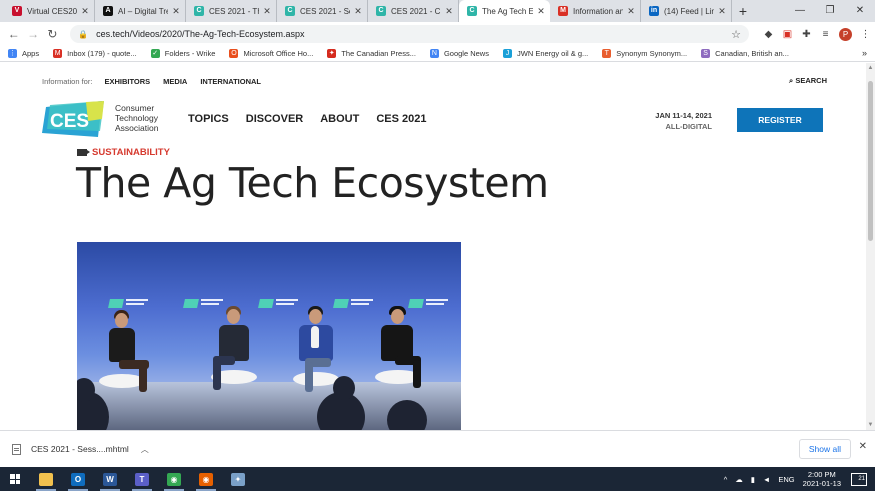  Describe the element at coordinates (274, 119) in the screenshot. I see `nav-discover: DISCOVER` at that location.